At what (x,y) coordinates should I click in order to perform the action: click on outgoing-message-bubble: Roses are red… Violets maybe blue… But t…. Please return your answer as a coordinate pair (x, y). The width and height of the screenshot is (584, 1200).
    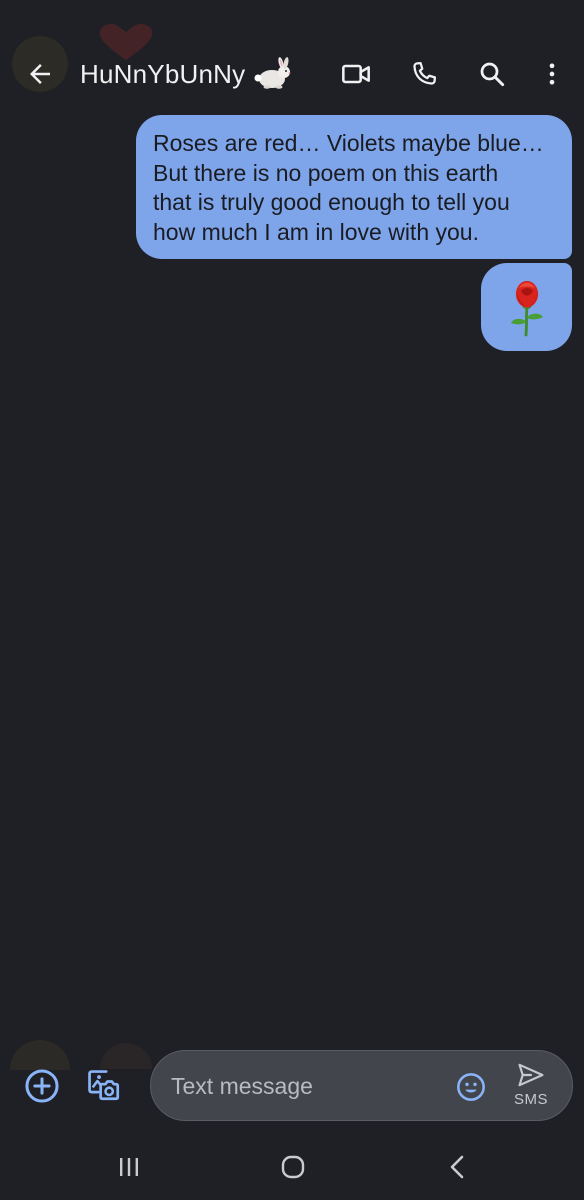
    Looking at the image, I should click on (354, 187).